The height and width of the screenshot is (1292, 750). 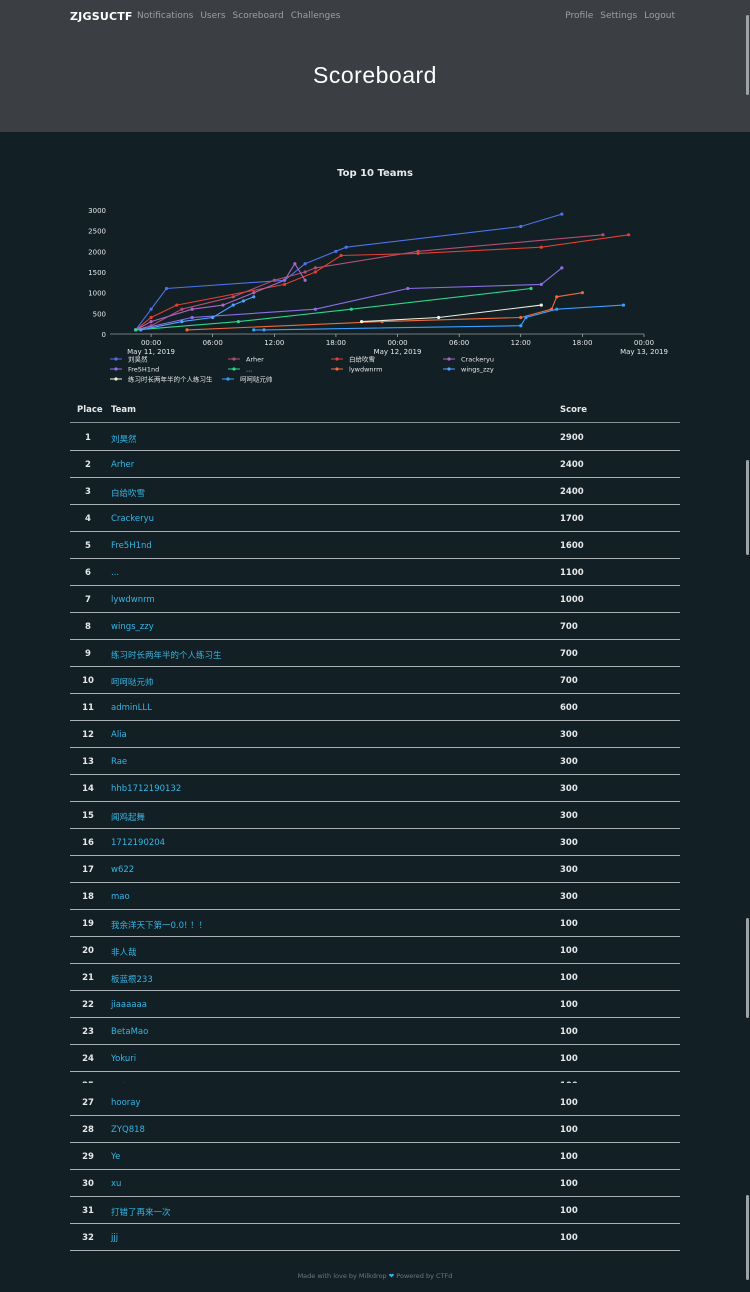 I want to click on team-link: 打错了再来一次, so click(x=141, y=1212).